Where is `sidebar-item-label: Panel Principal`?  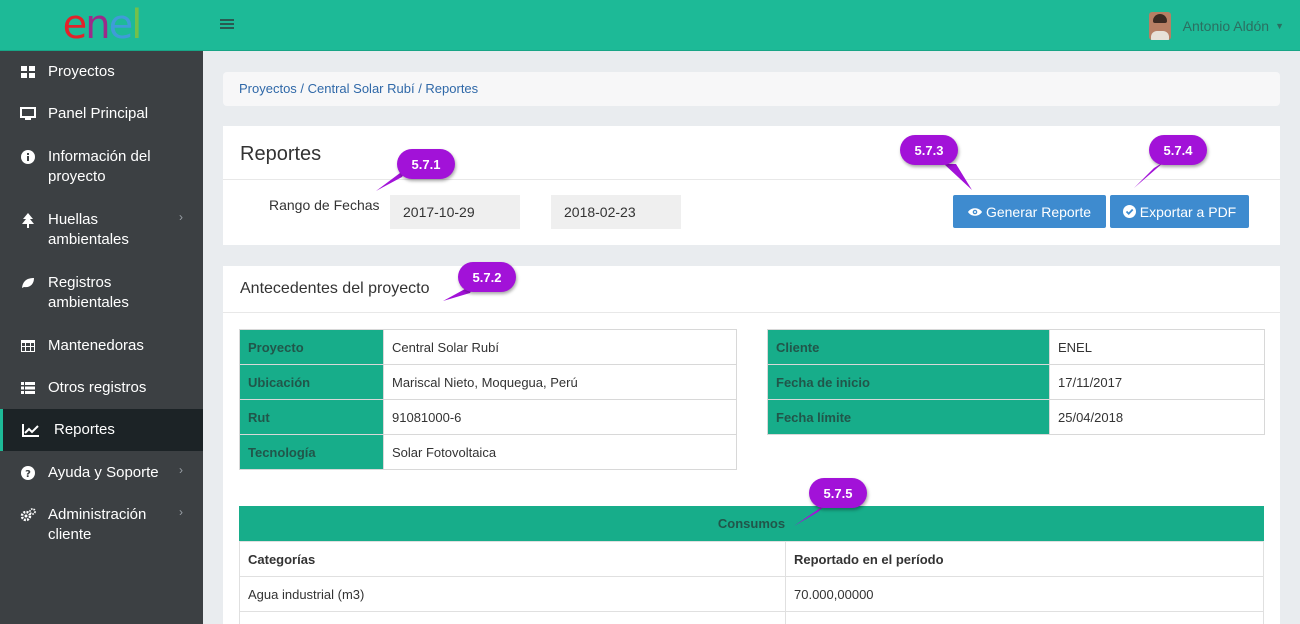
sidebar-item-label: Panel Principal is located at coordinates (98, 113).